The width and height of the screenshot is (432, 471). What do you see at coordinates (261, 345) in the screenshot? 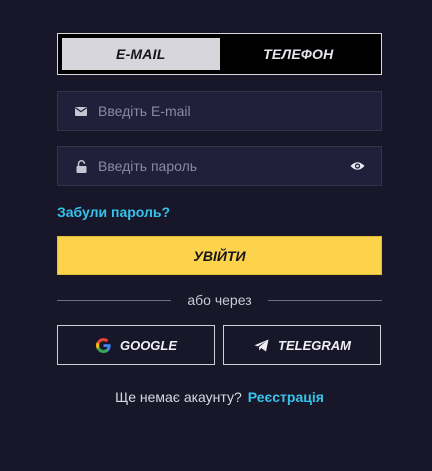
I see `telegram-icon` at bounding box center [261, 345].